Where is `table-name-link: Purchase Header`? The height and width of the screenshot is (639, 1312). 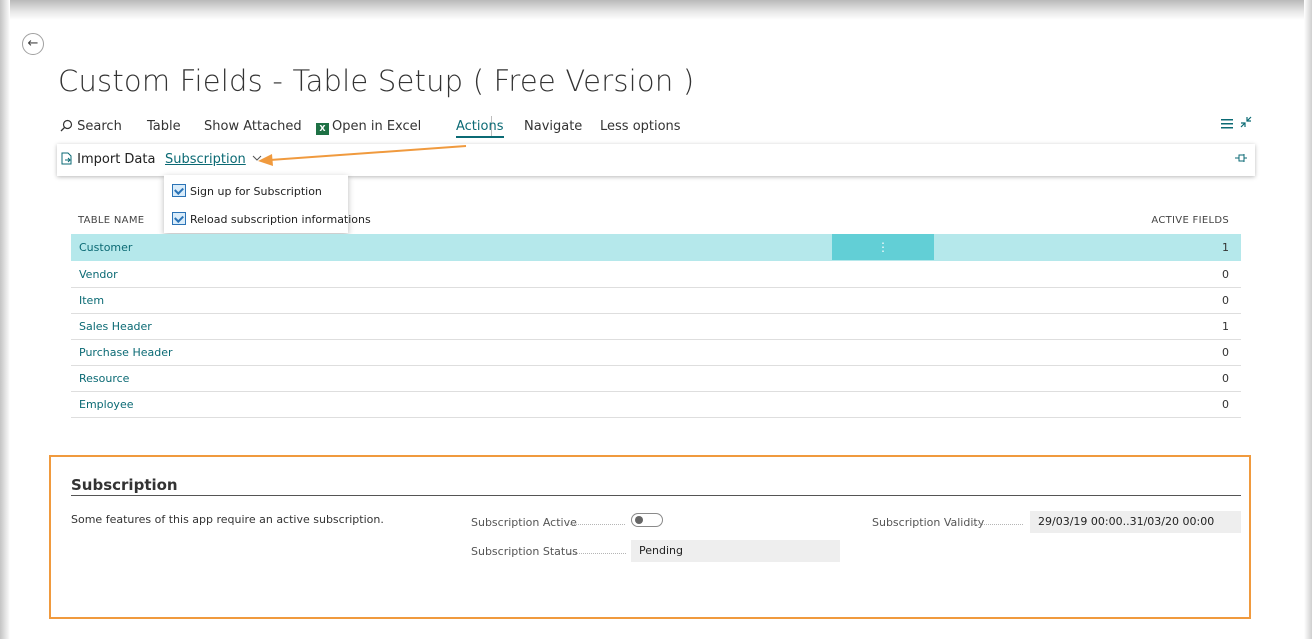 table-name-link: Purchase Header is located at coordinates (126, 352).